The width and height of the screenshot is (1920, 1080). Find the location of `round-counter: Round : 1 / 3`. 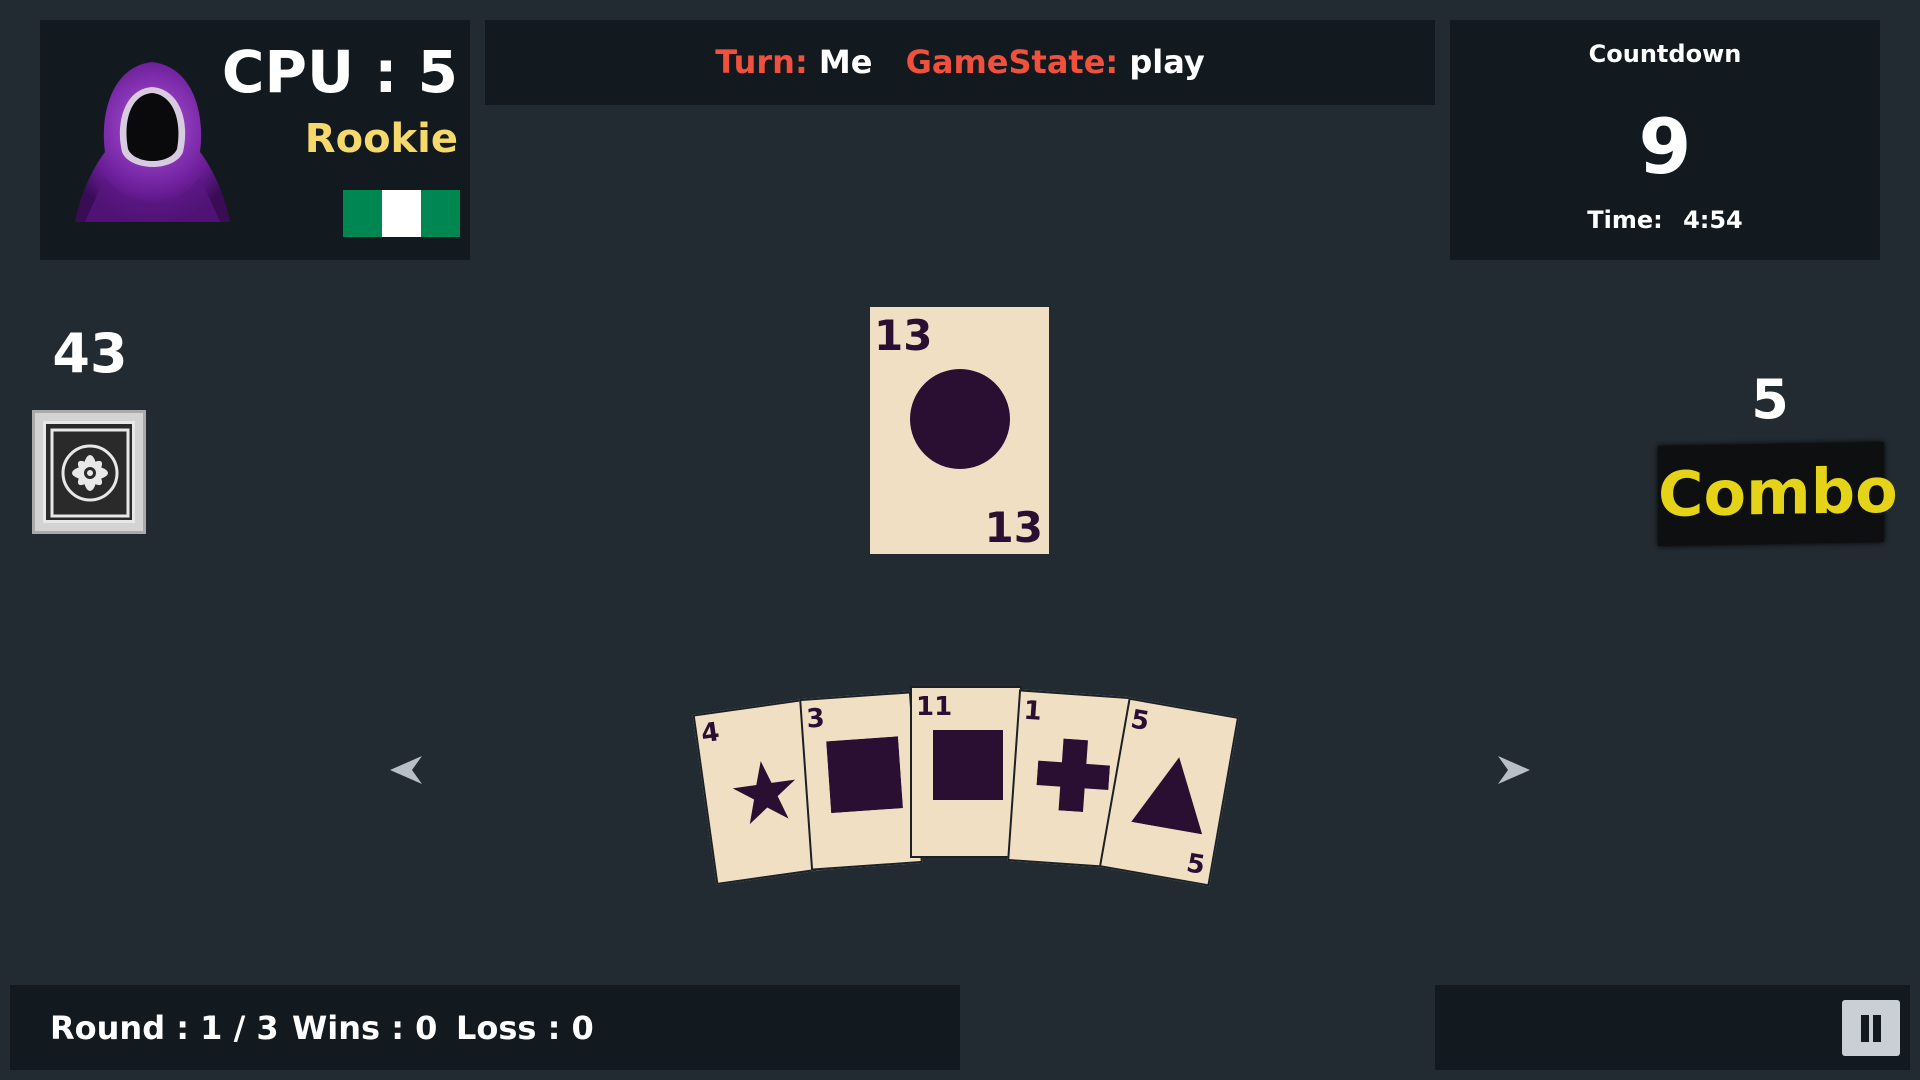

round-counter: Round : 1 / 3 is located at coordinates (164, 1028).